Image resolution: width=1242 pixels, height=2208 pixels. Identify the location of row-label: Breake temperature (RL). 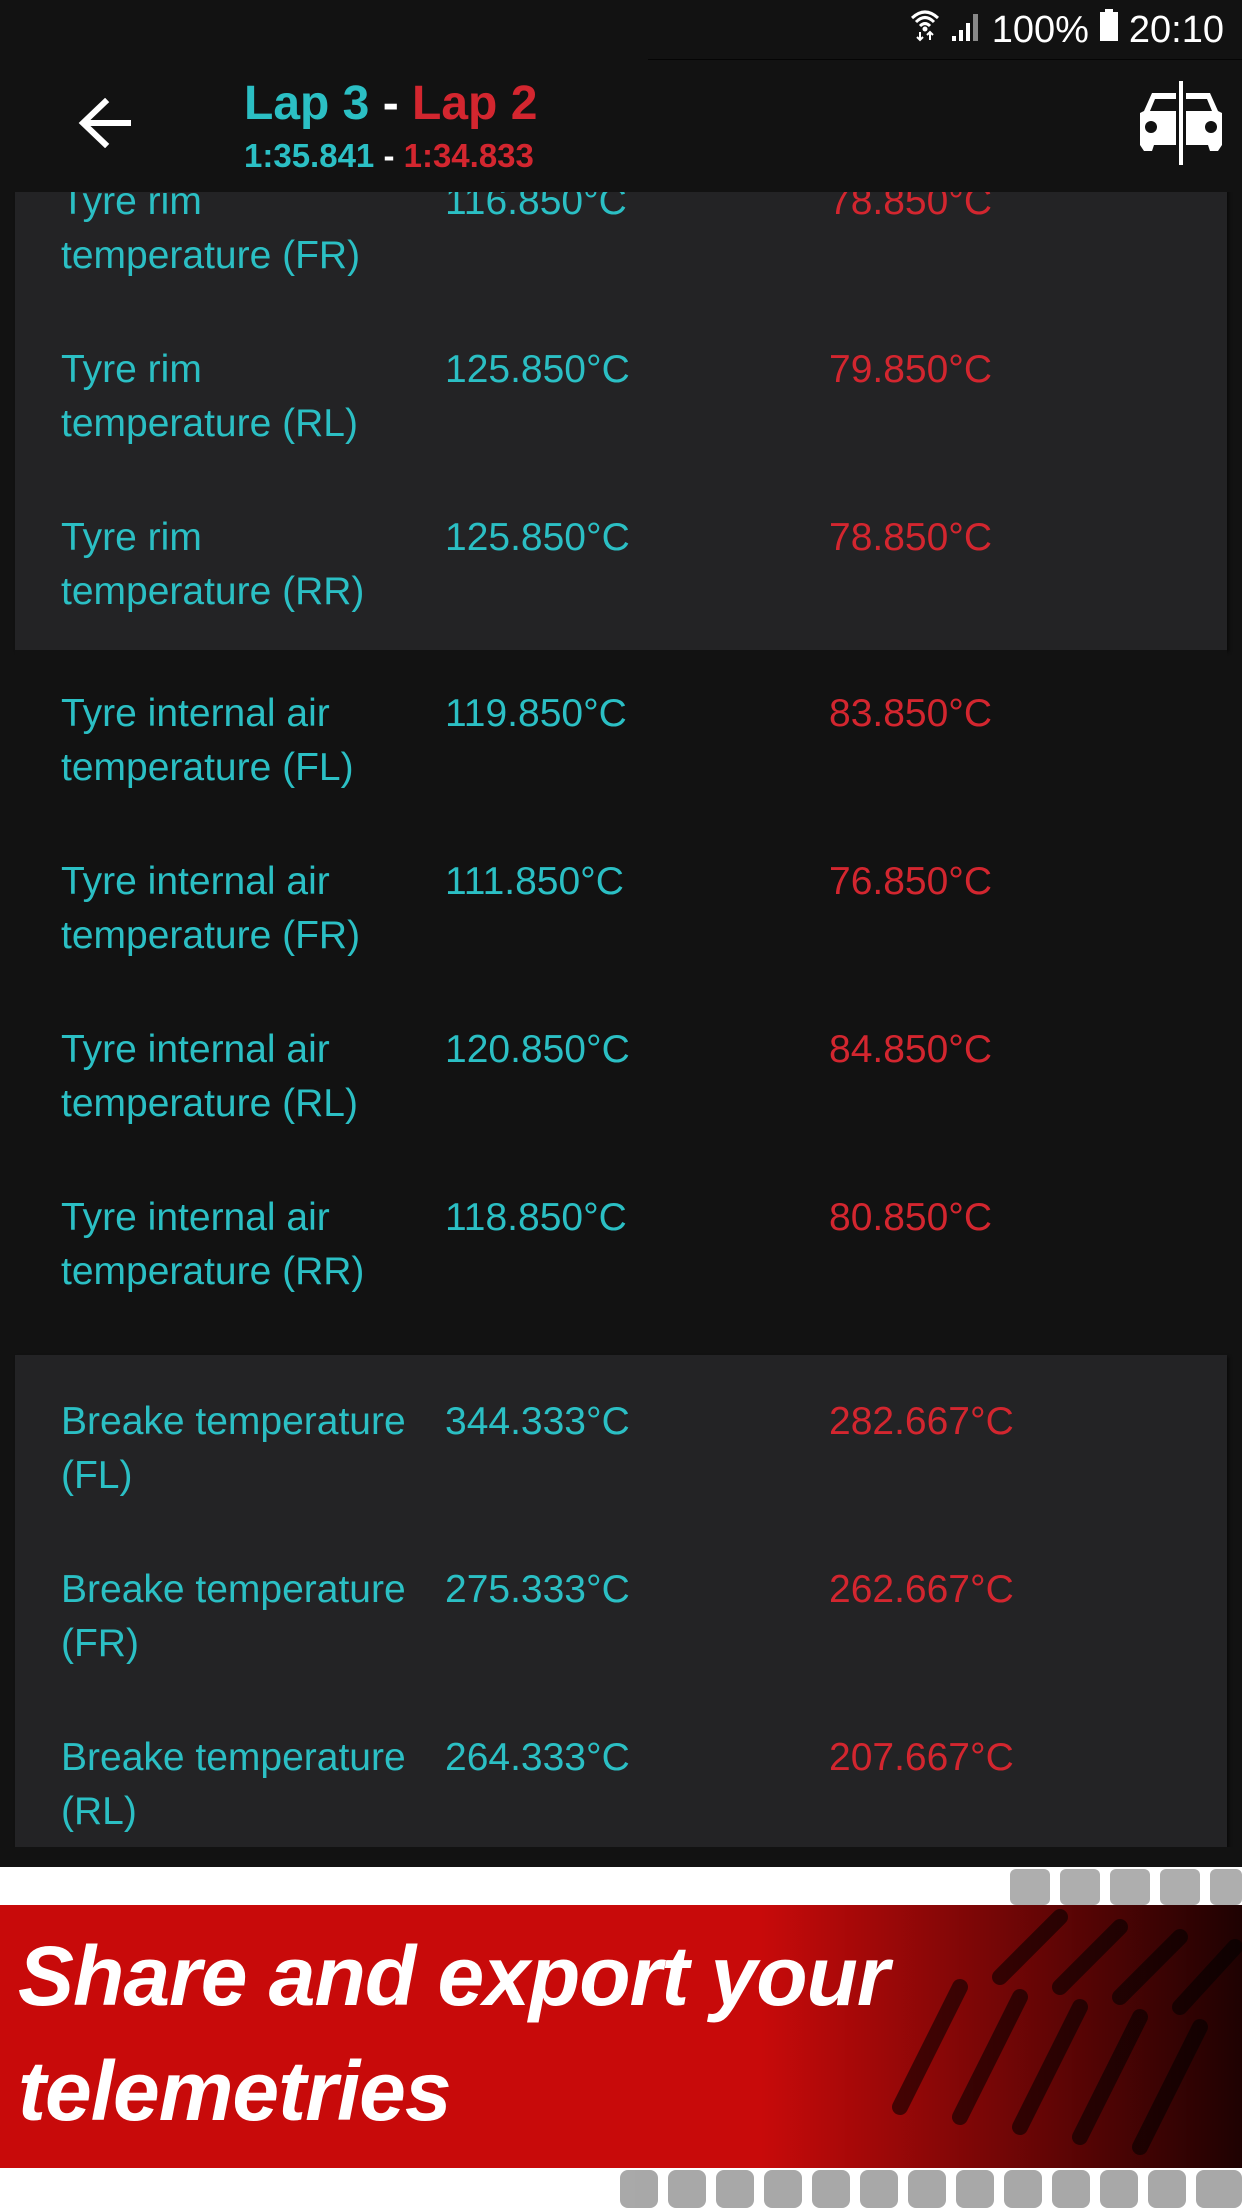
(233, 1784).